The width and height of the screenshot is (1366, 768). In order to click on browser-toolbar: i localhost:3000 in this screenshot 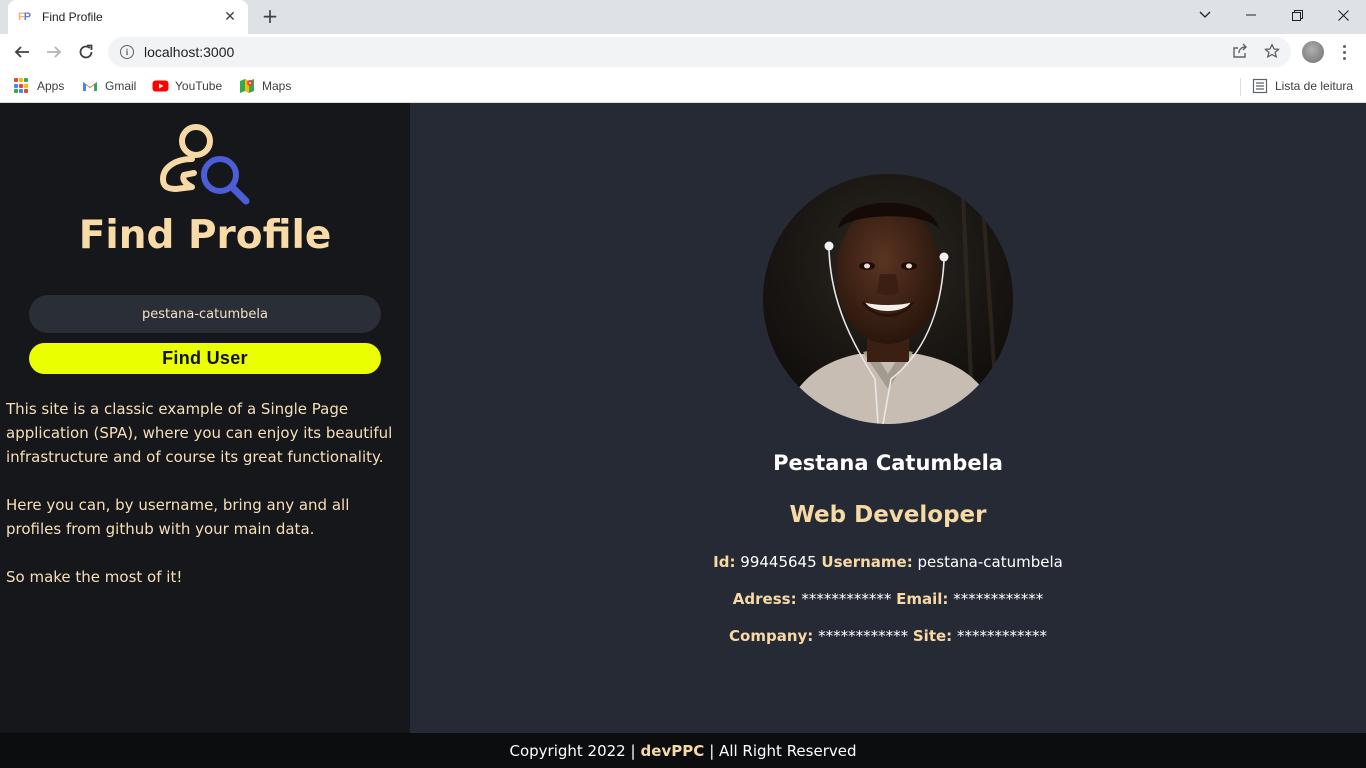, I will do `click(683, 52)`.